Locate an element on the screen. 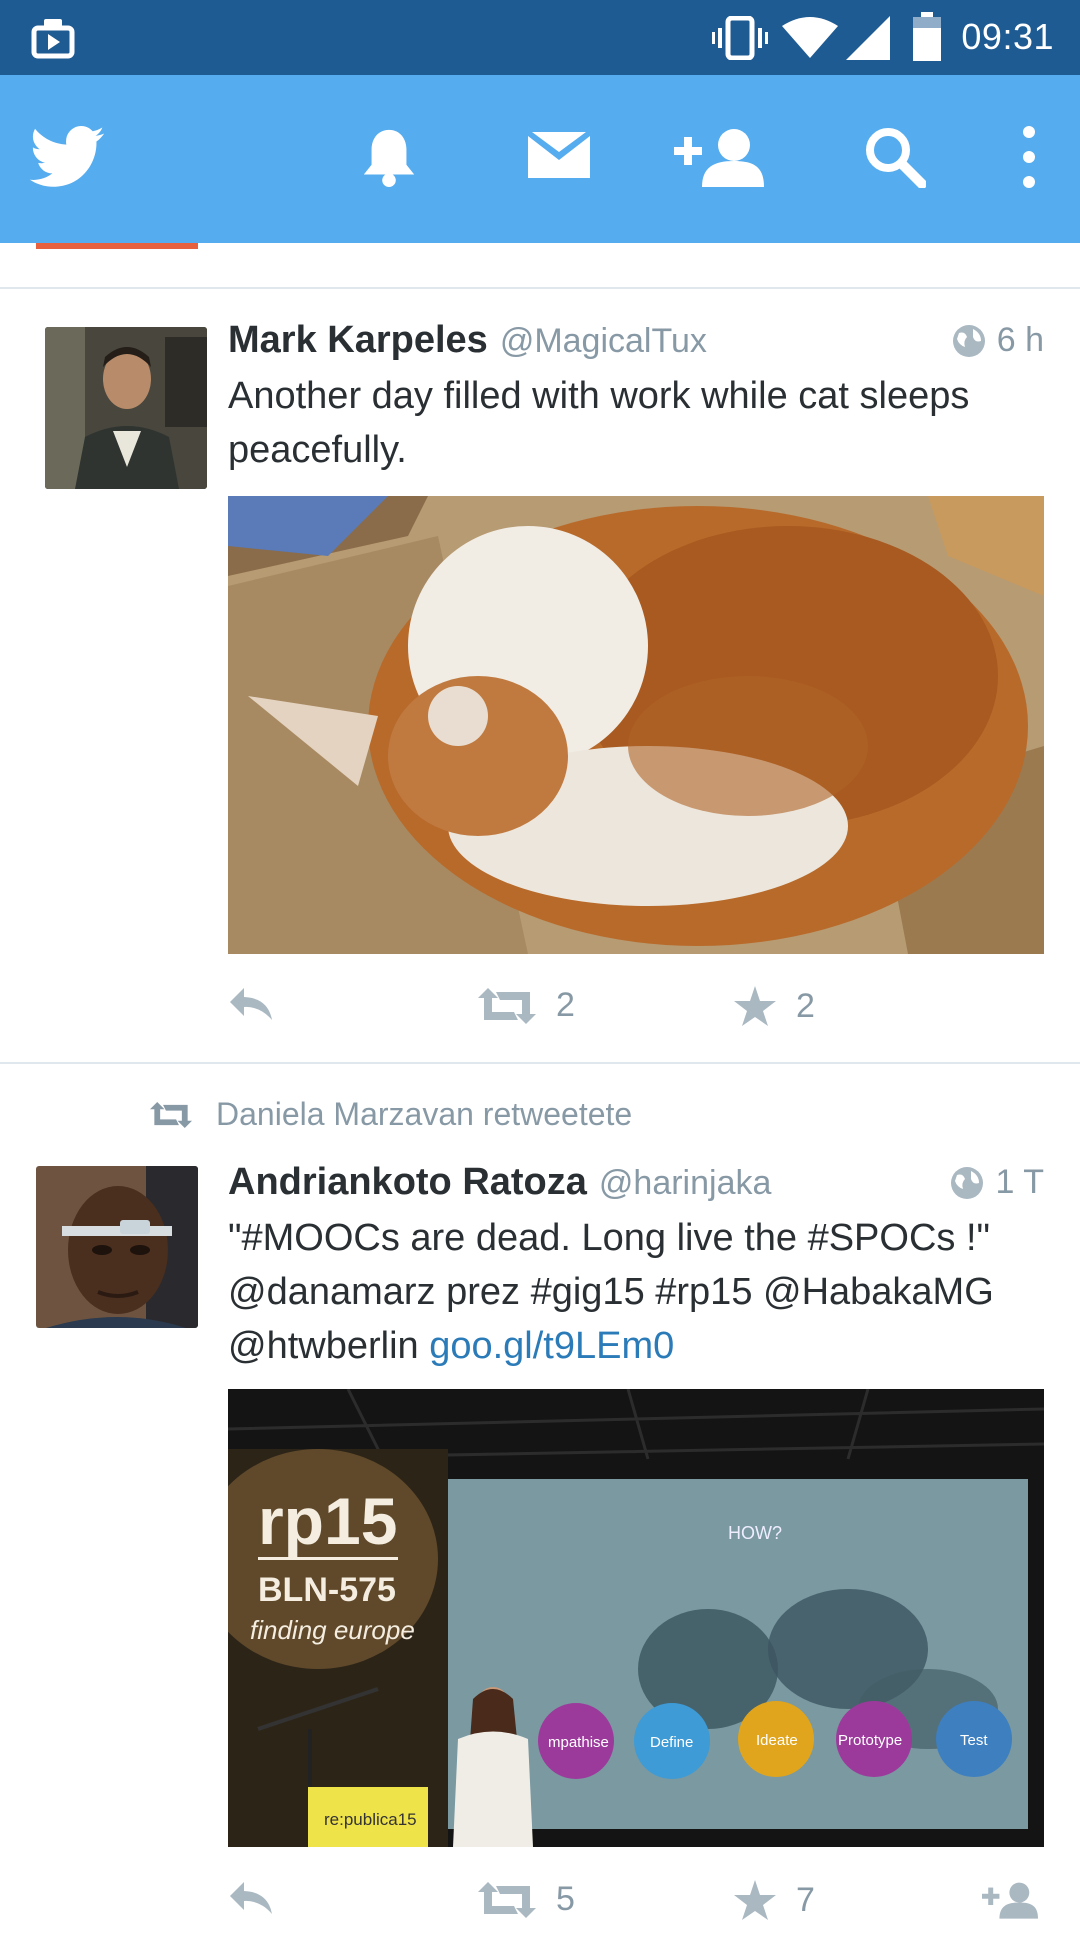 This screenshot has height=1940, width=1080. media-podium-text: re:publica15 is located at coordinates (370, 1819).